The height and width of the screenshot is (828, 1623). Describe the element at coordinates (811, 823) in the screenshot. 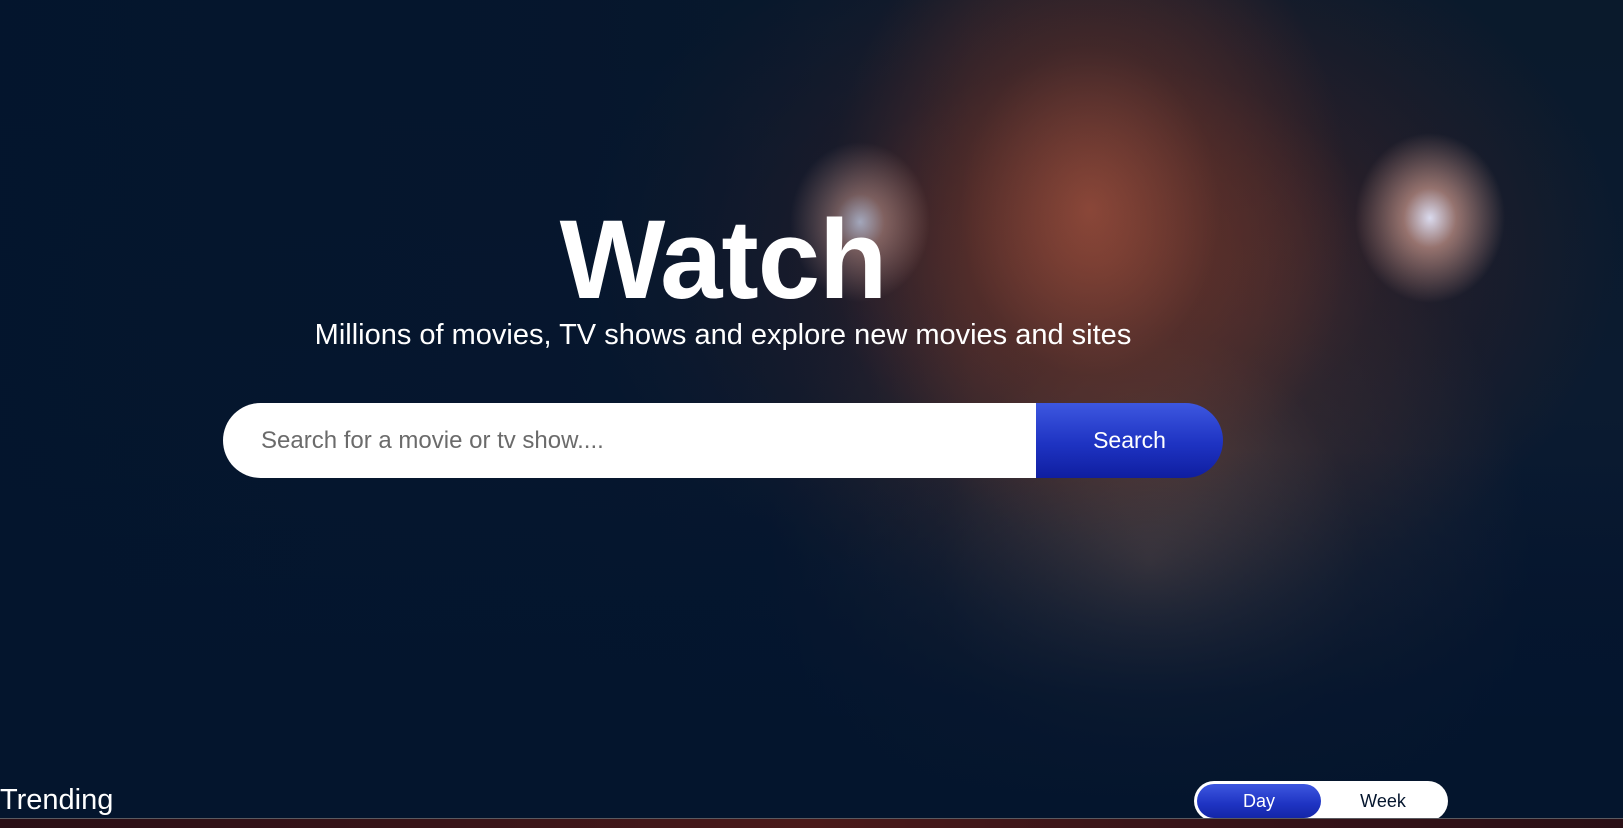

I see `content-row-preview` at that location.